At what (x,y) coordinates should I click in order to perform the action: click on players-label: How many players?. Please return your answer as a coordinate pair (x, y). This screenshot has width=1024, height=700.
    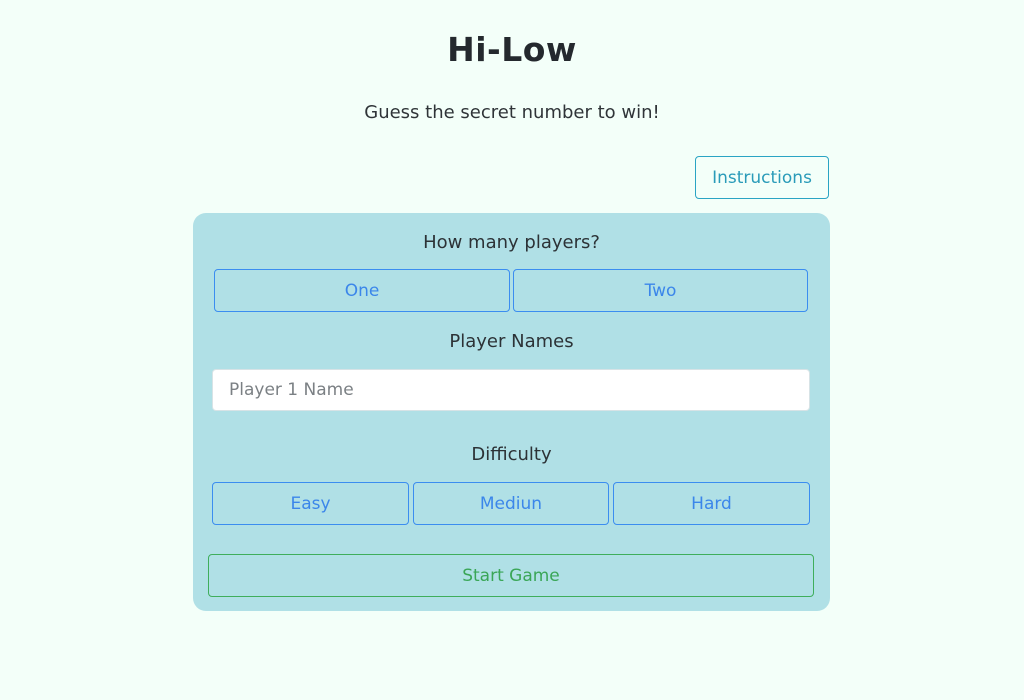
    Looking at the image, I should click on (511, 242).